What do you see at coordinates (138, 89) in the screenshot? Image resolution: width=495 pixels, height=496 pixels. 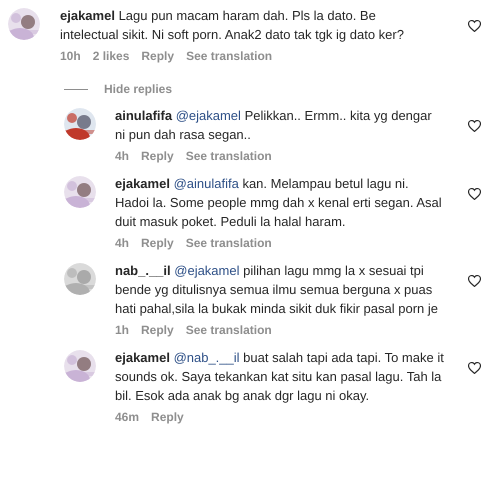 I see `hide-replies-link: Hide replies` at bounding box center [138, 89].